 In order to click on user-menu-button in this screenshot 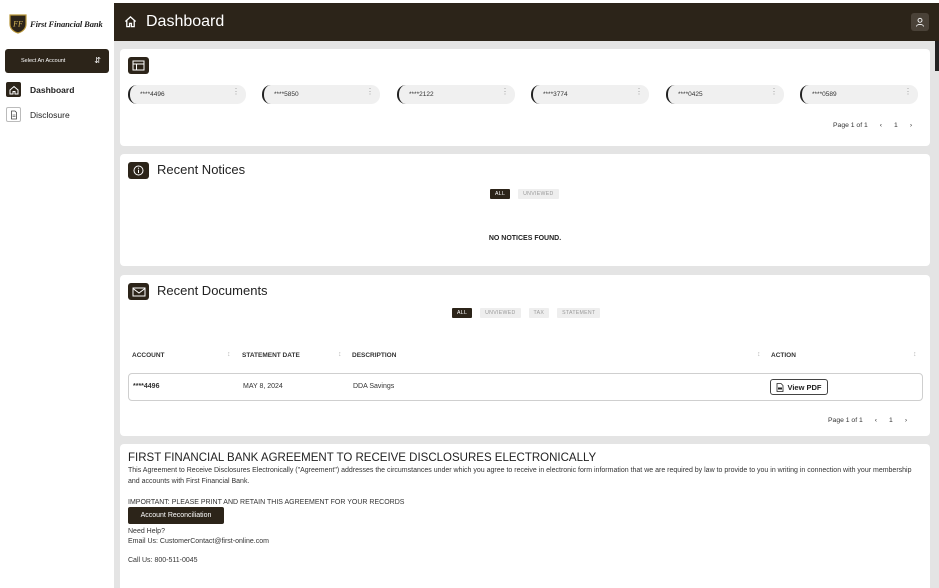, I will do `click(920, 22)`.